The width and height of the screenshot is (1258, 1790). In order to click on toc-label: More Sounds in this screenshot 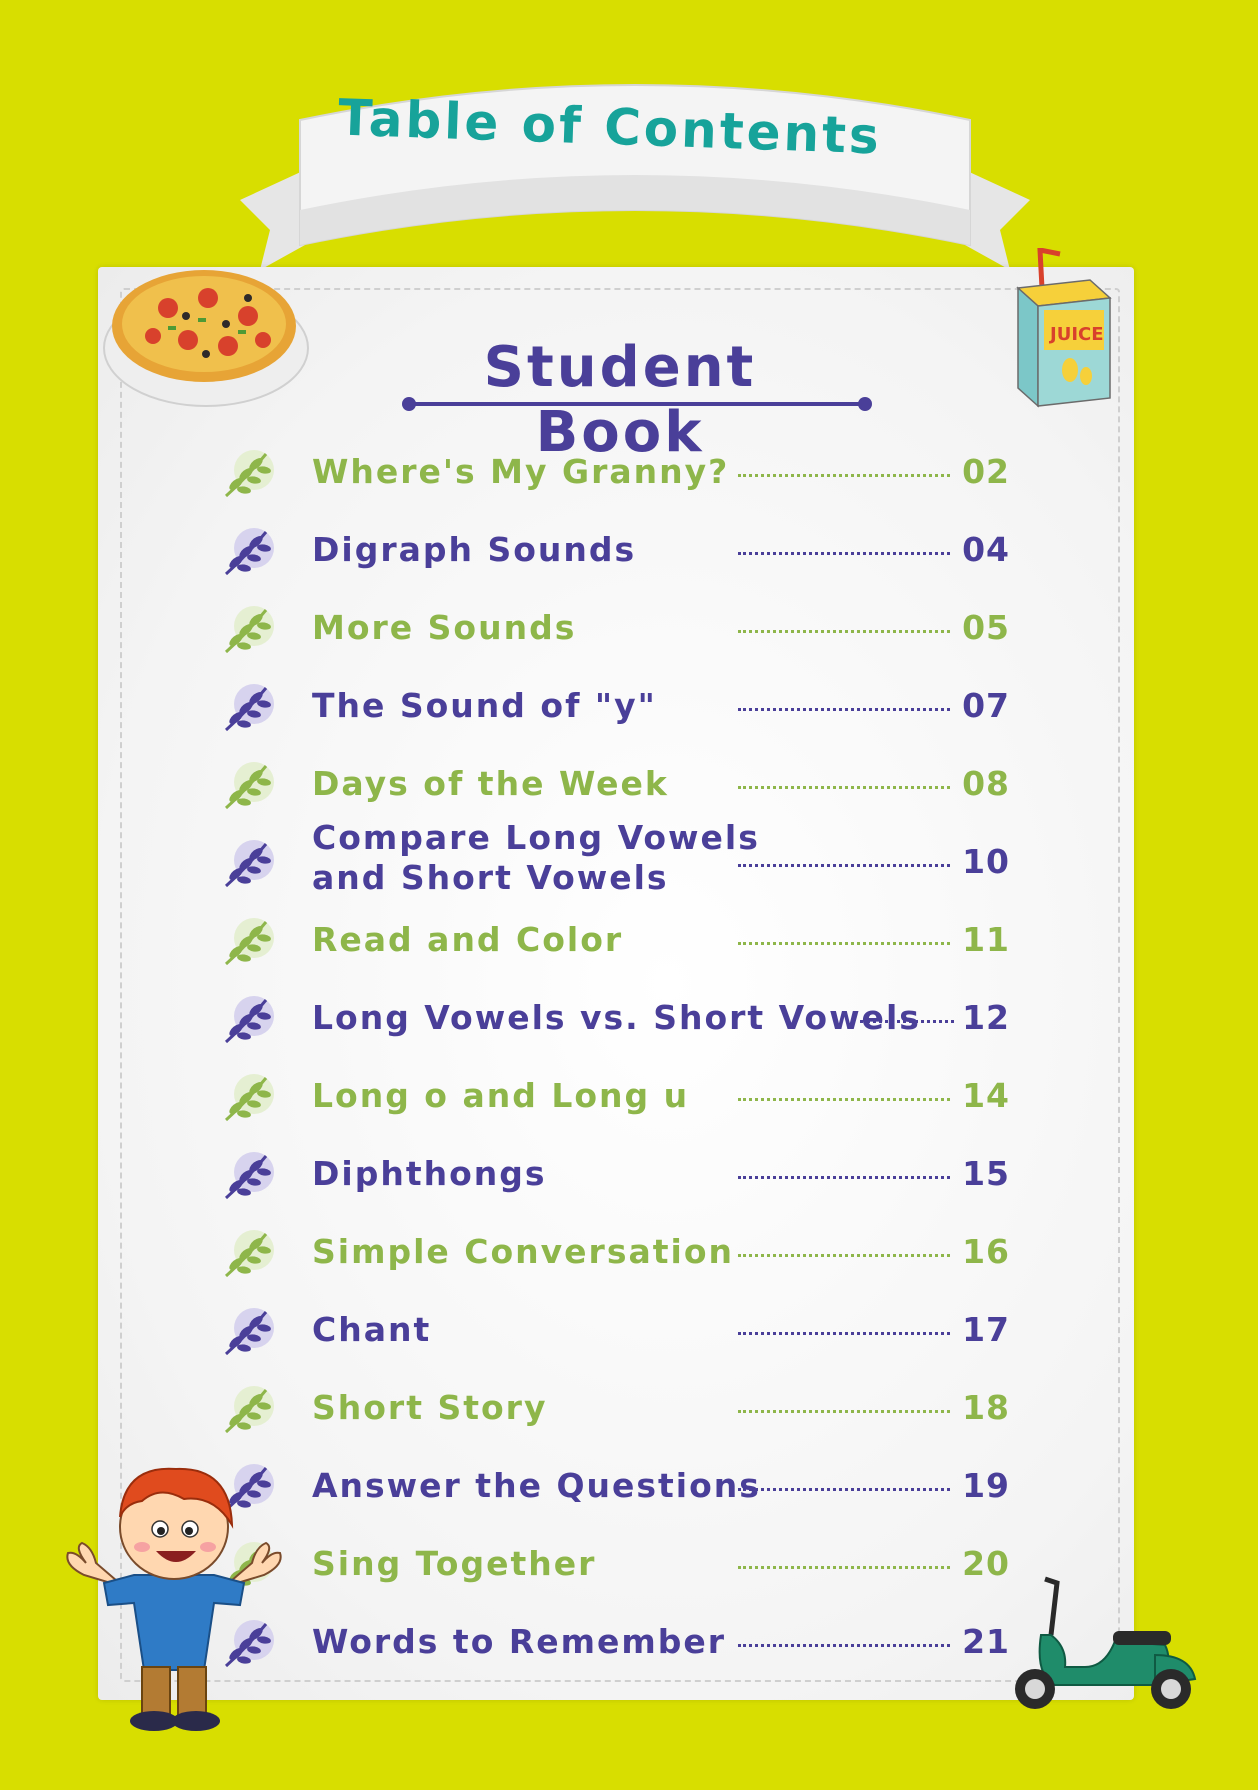, I will do `click(444, 627)`.